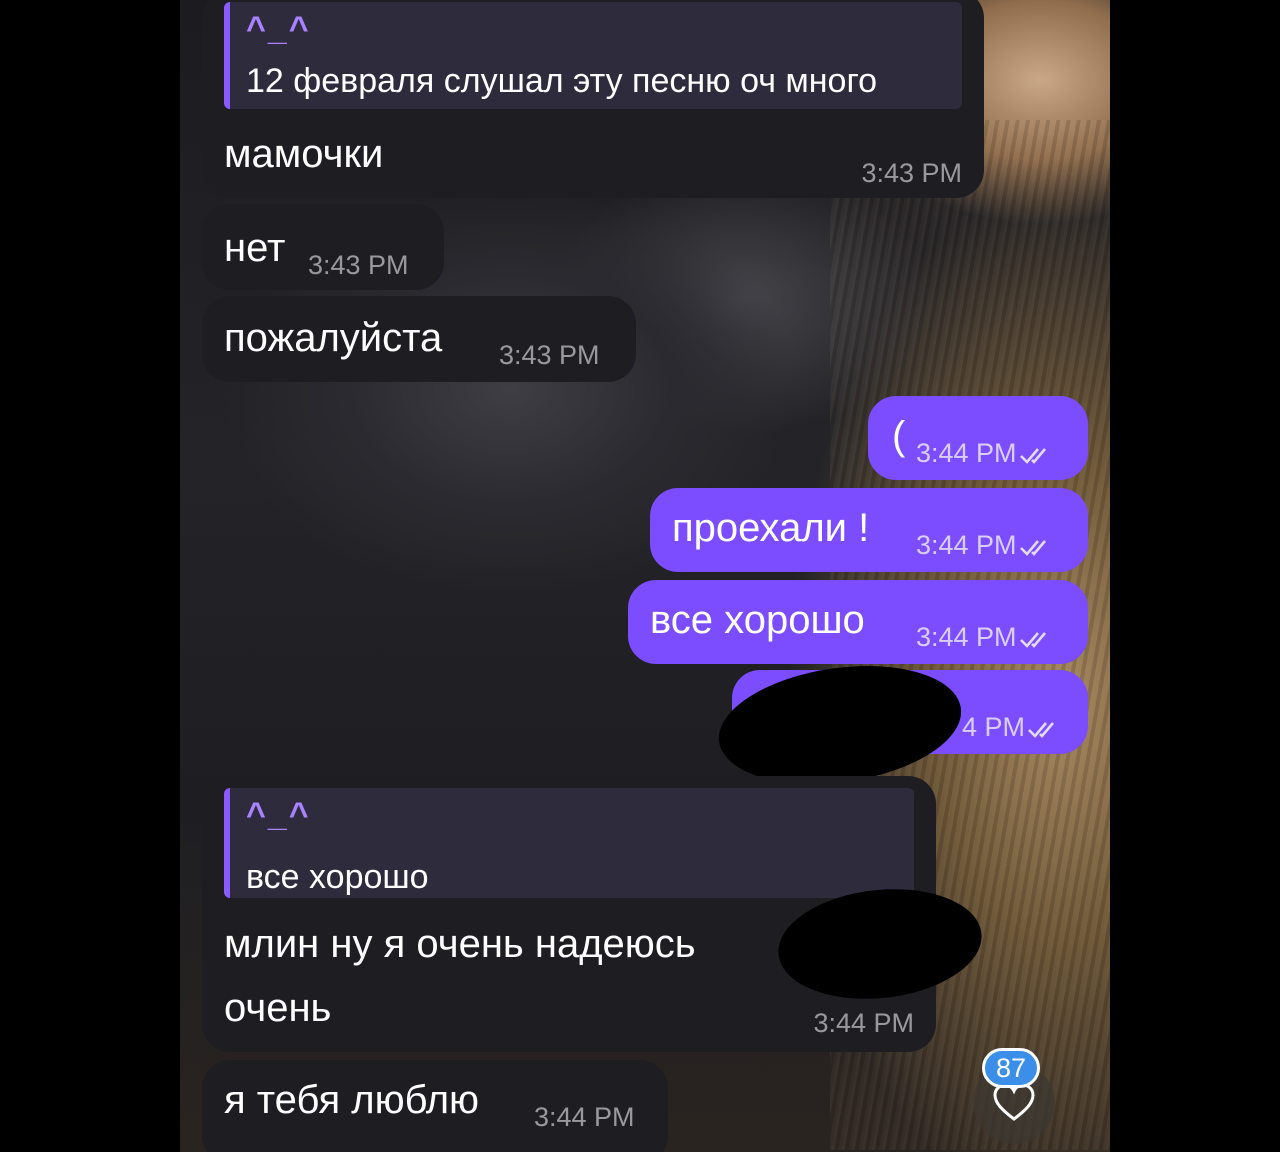  I want to click on message-text: очень, so click(278, 1008).